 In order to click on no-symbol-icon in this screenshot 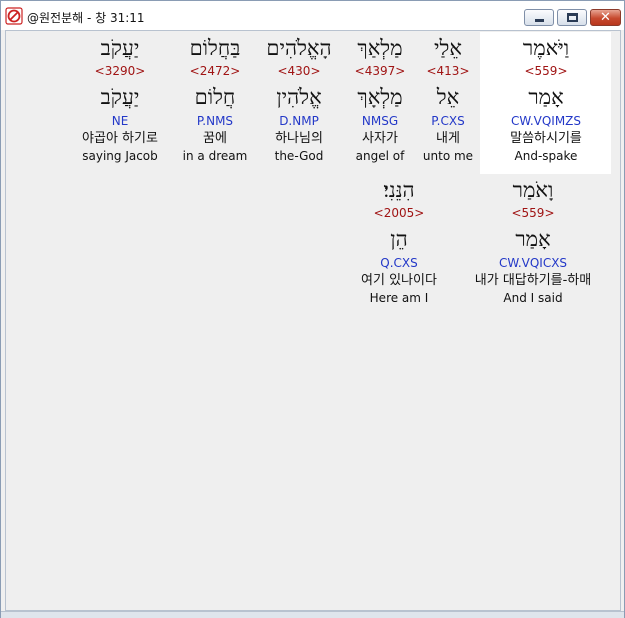, I will do `click(14, 16)`.